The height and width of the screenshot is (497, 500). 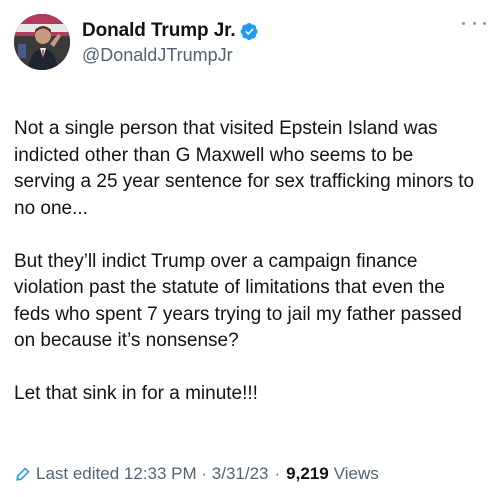 I want to click on author-names: Donald Trump Jr. @DonaldJTrumpJr, so click(x=170, y=40).